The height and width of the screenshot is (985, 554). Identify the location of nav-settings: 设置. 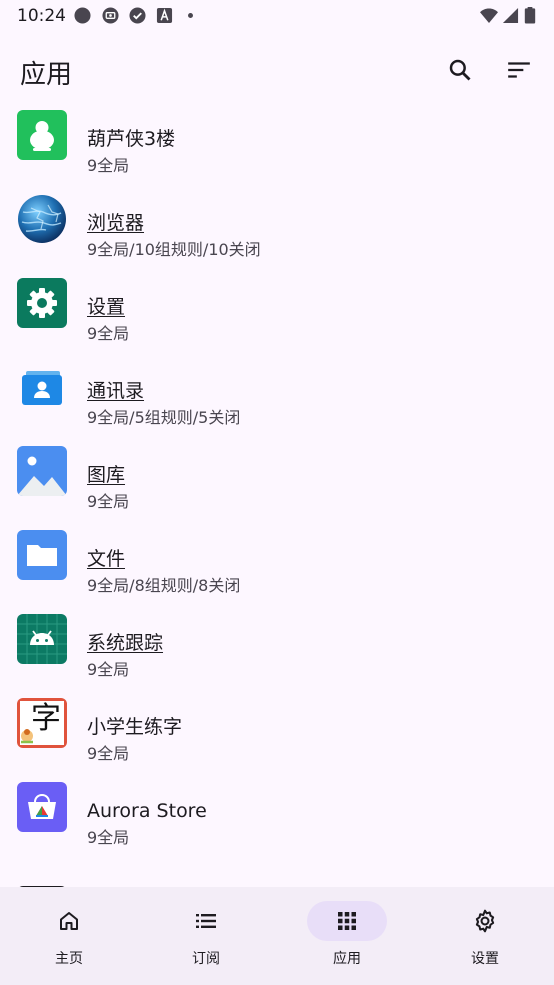
(485, 936).